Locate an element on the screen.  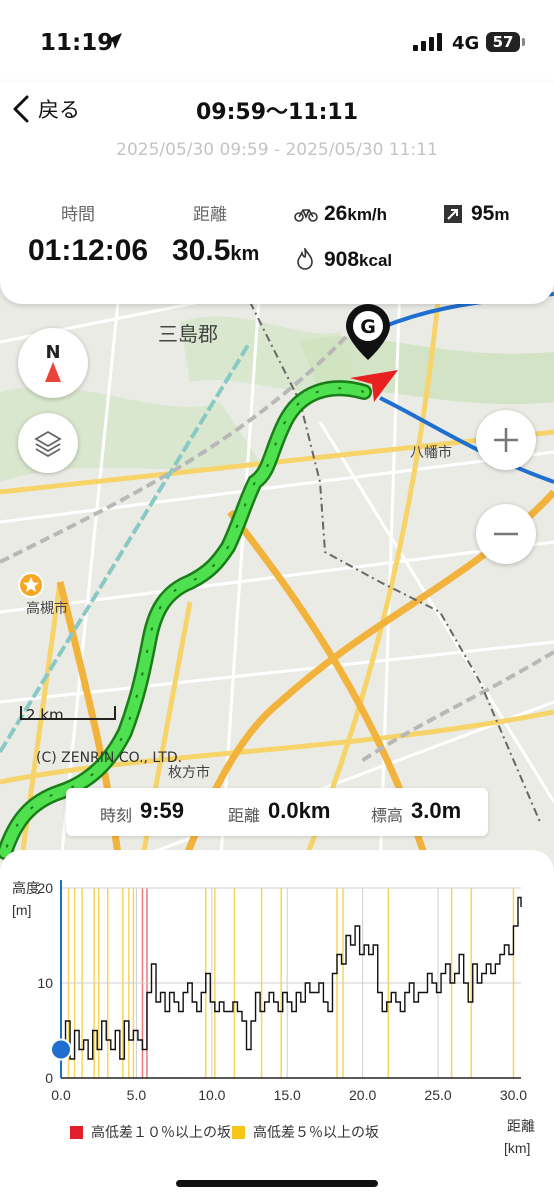
goal-marker: G is located at coordinates (368, 335).